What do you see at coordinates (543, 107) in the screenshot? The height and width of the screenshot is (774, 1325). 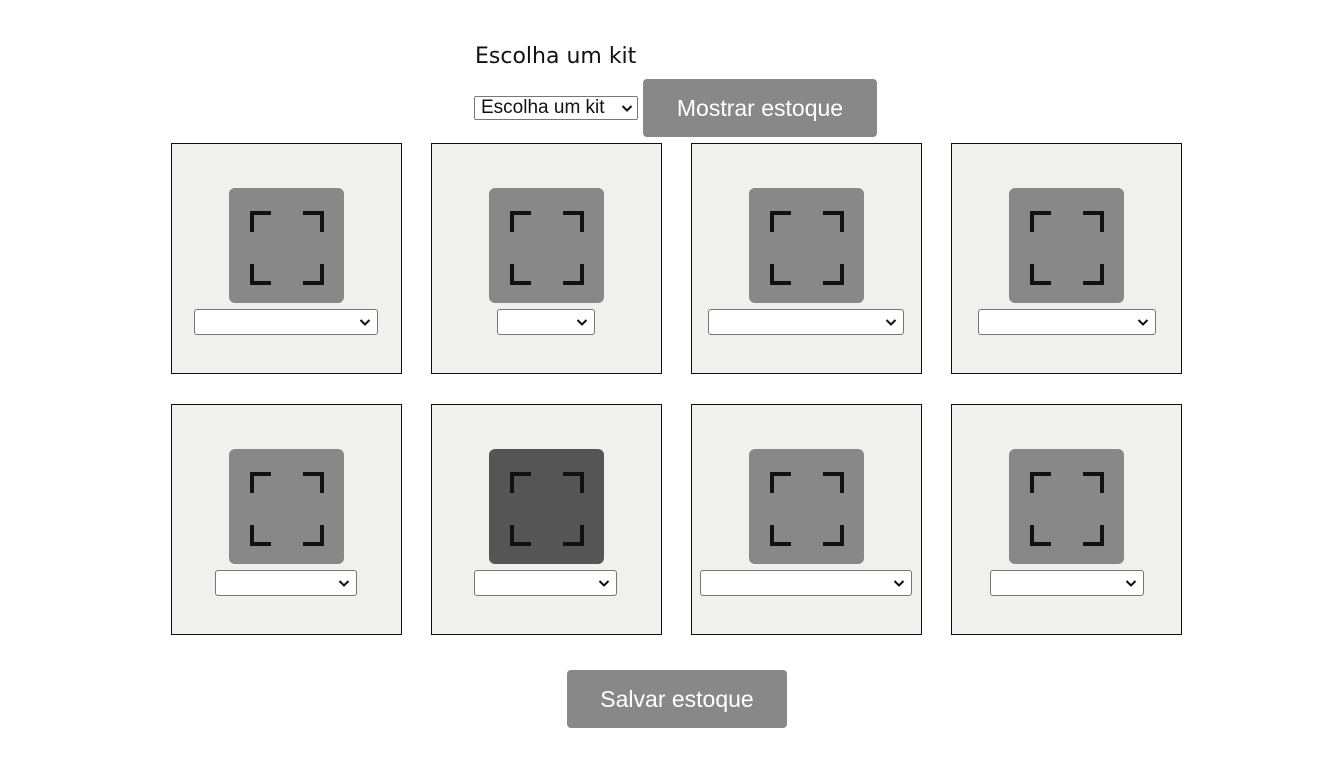 I see `kit-select-value: Escolha um kit` at bounding box center [543, 107].